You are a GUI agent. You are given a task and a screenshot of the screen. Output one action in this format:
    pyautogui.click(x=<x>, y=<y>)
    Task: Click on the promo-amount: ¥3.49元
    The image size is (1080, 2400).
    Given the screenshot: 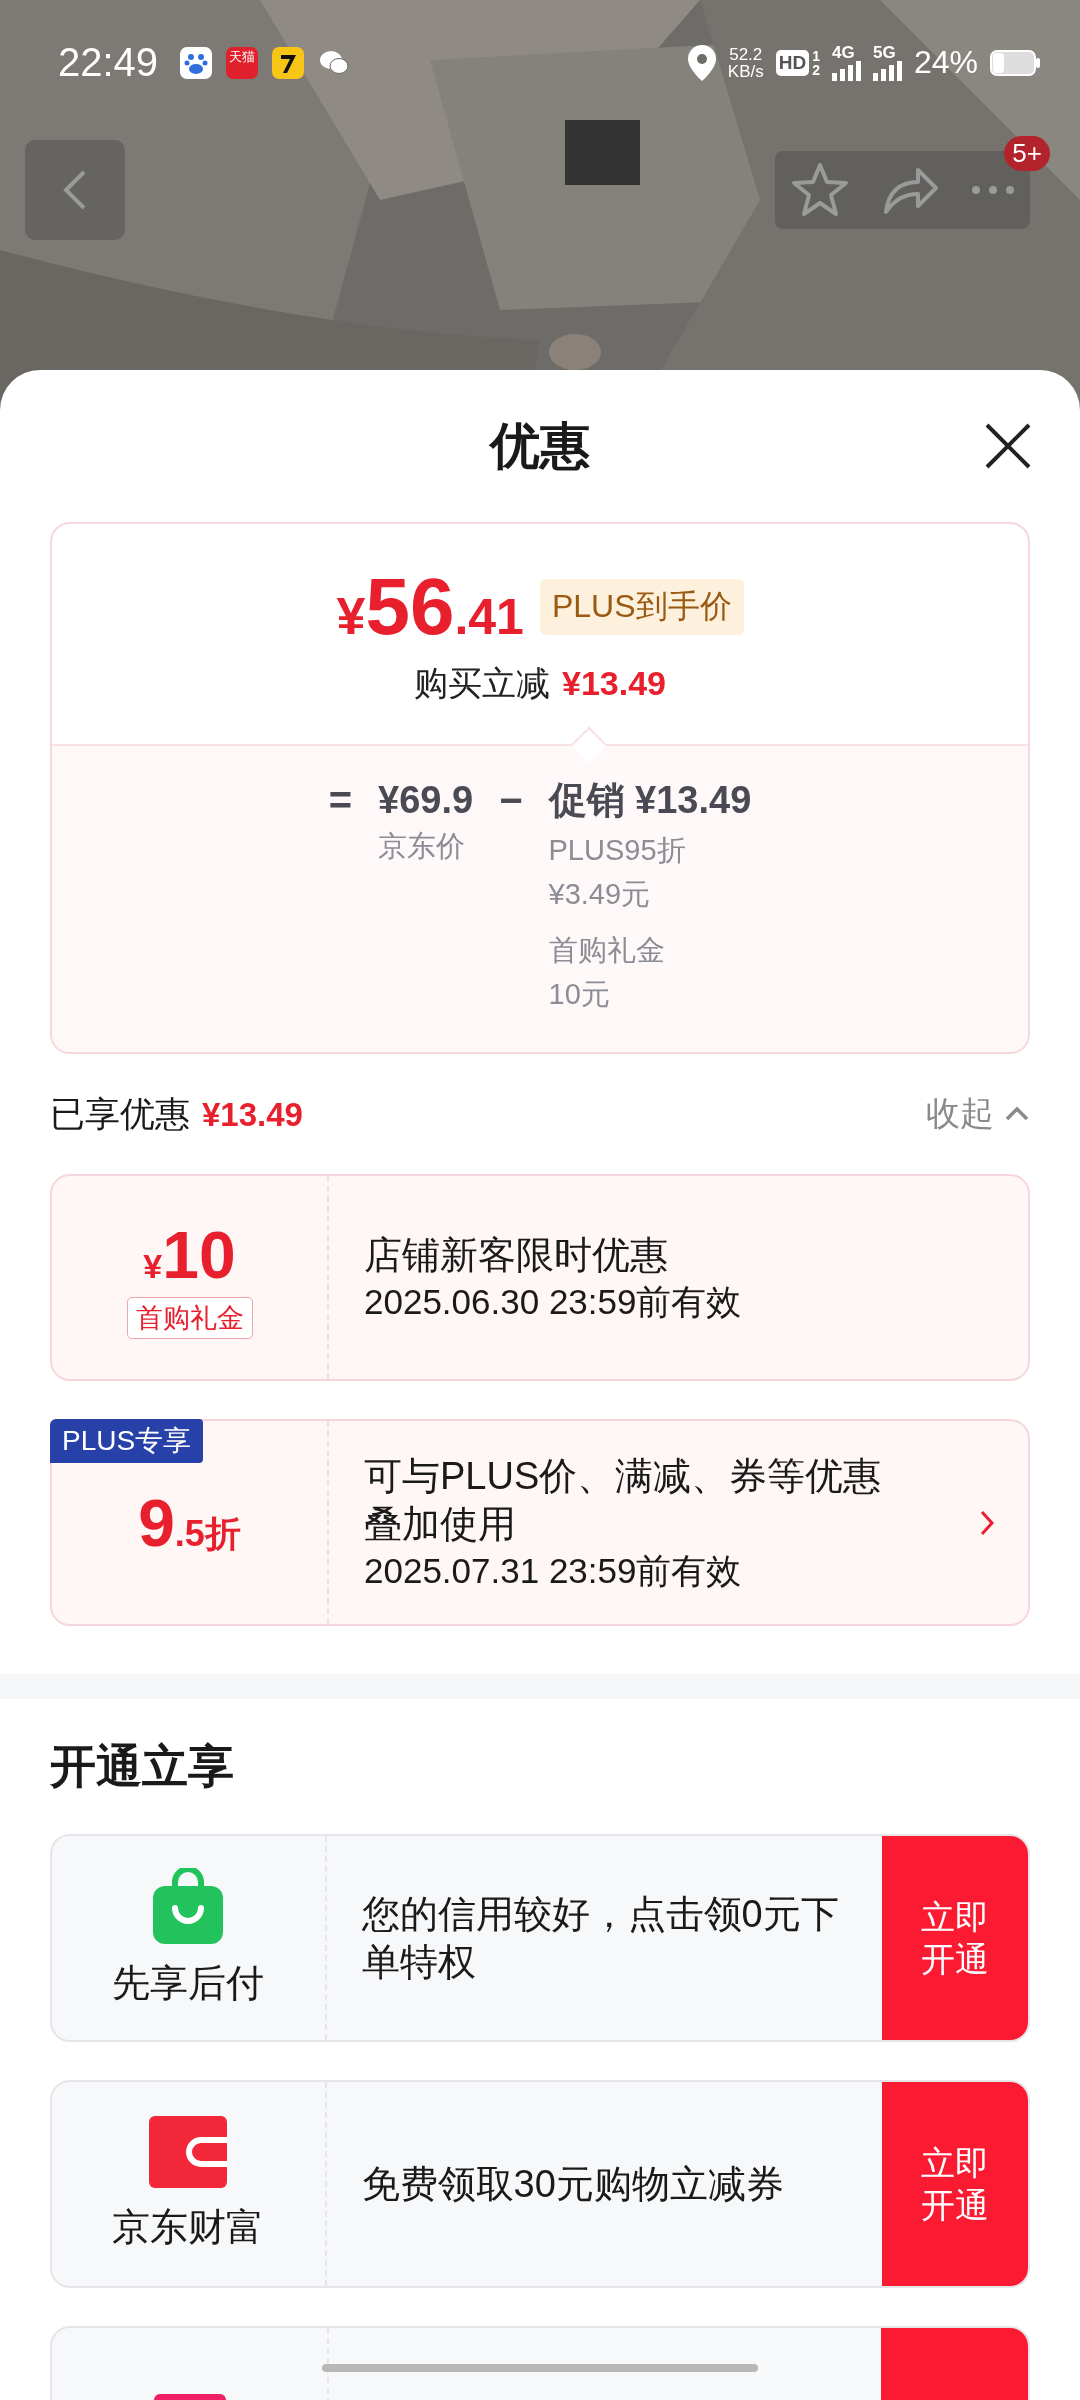 What is the action you would take?
    pyautogui.click(x=600, y=894)
    